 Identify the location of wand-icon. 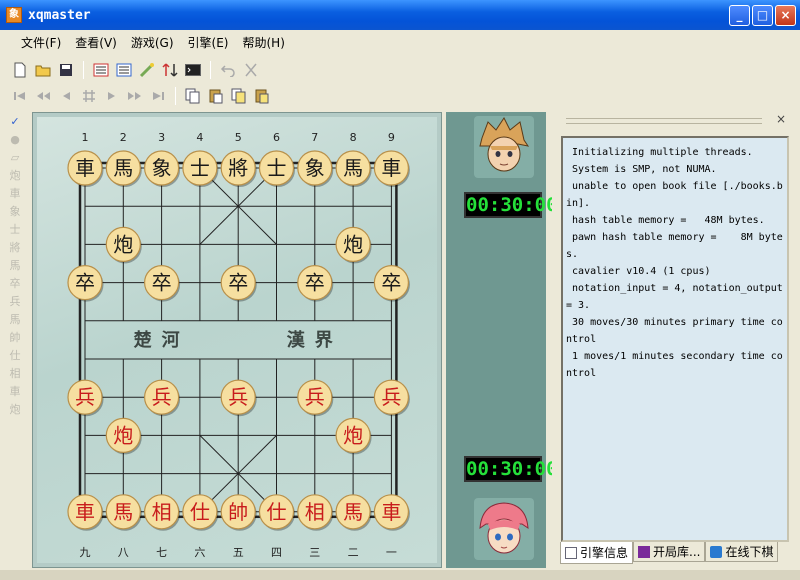
(147, 70).